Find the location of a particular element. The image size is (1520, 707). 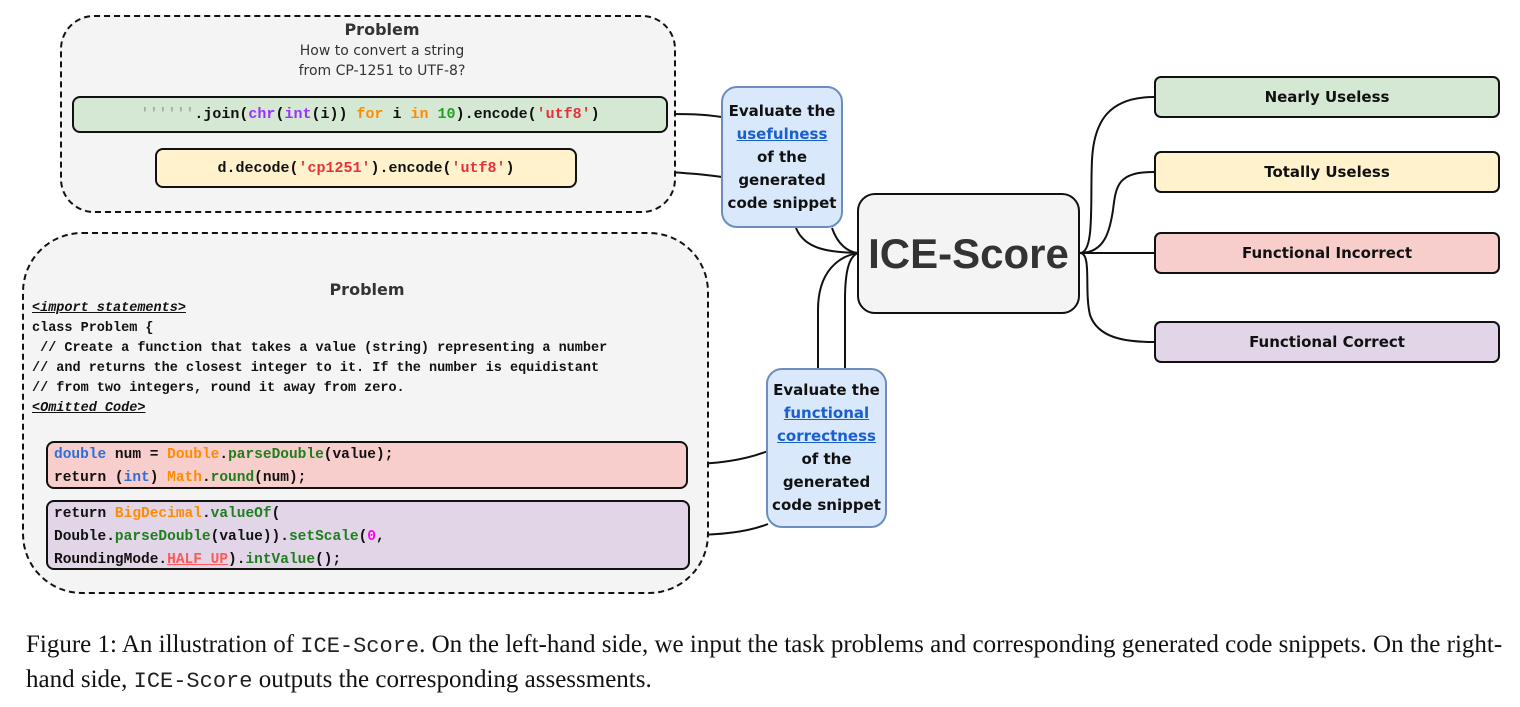

token: 10 is located at coordinates (446, 114).